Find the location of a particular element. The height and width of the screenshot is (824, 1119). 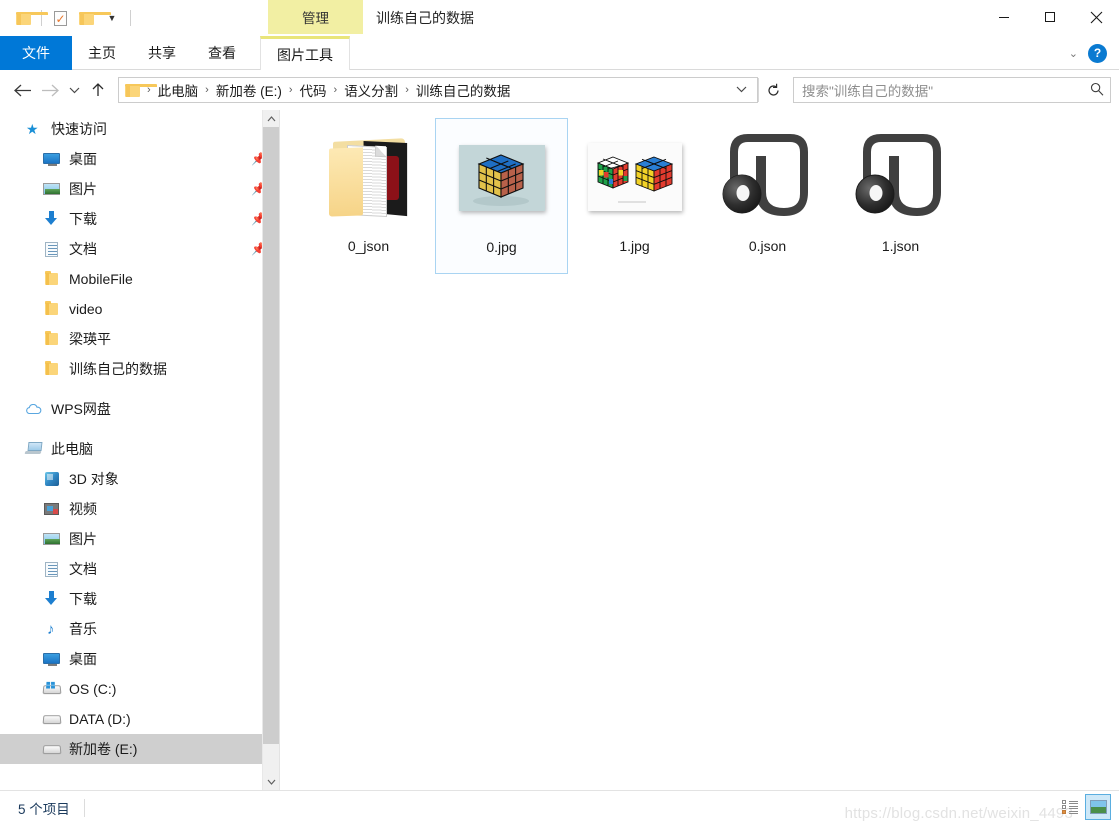

tab-file: 文件 is located at coordinates (36, 53).